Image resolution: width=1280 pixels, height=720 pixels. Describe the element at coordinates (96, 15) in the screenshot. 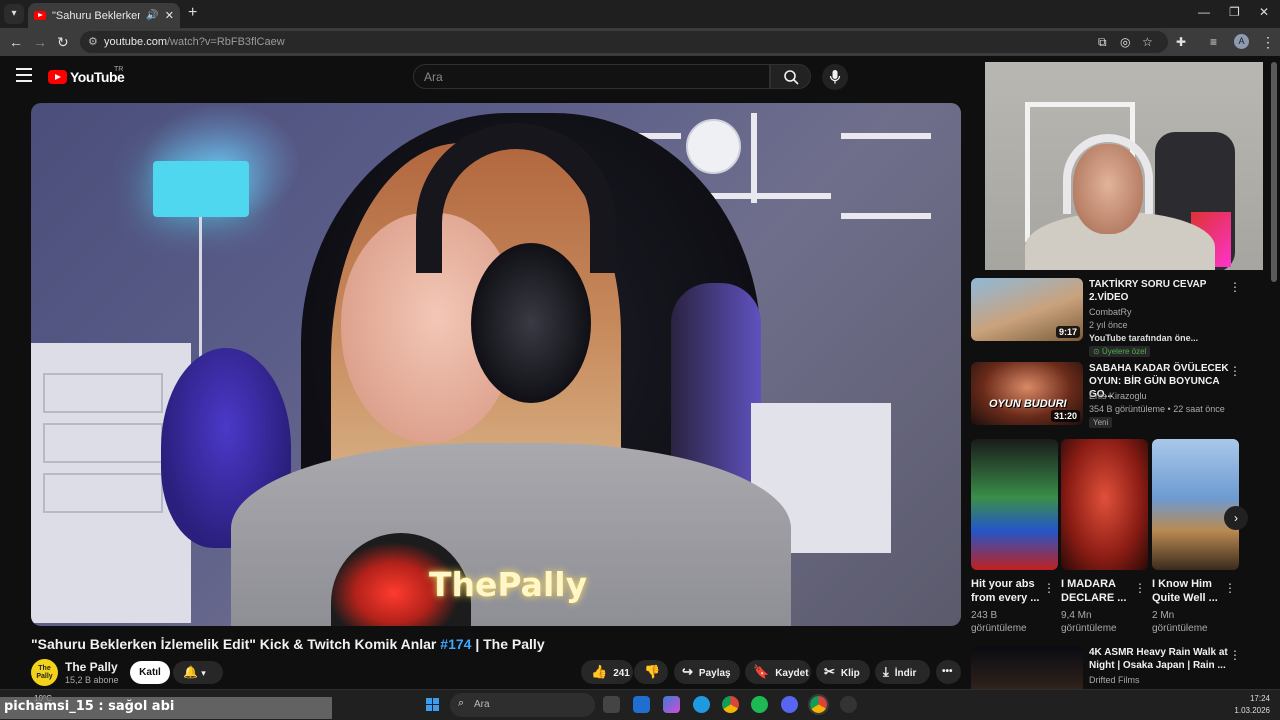

I see `tab-title: "Sahuru Beklerken İzlemeli` at that location.